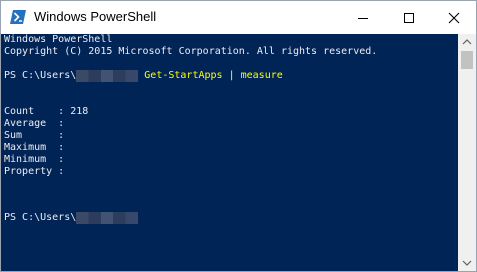 The image size is (477, 272). Describe the element at coordinates (34, 135) in the screenshot. I see `console-line: Sum :` at that location.